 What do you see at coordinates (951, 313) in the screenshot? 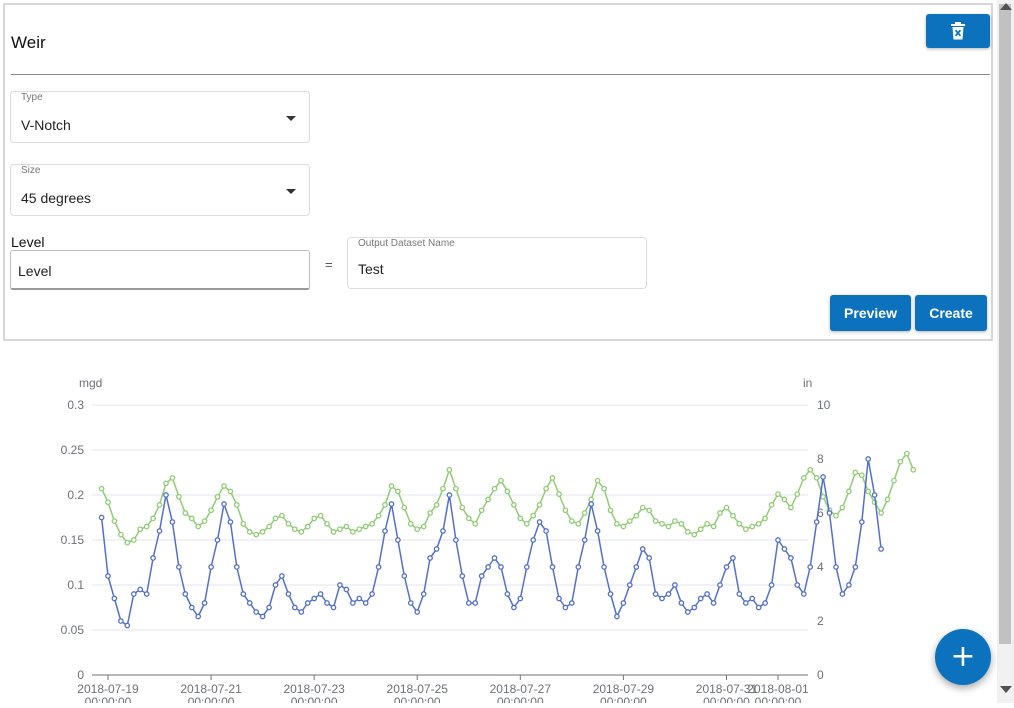
I see `create-button: Create` at bounding box center [951, 313].